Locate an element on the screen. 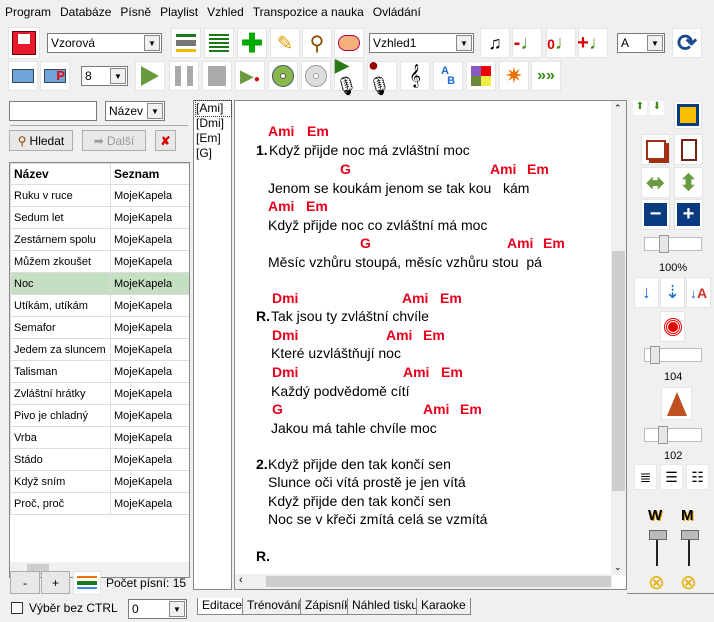 The image size is (714, 622). key-select: A ▼ is located at coordinates (641, 43).